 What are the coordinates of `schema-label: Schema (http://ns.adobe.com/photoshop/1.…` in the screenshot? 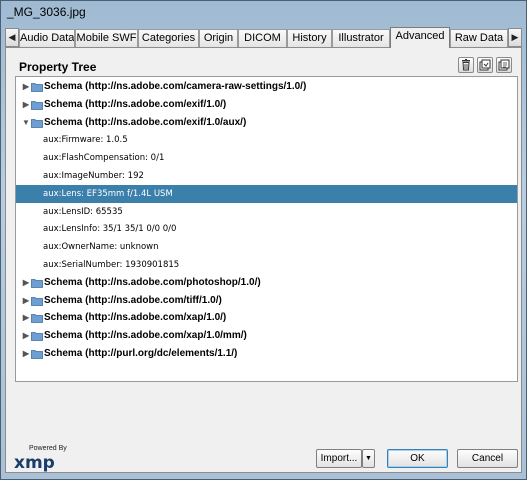 It's located at (152, 282).